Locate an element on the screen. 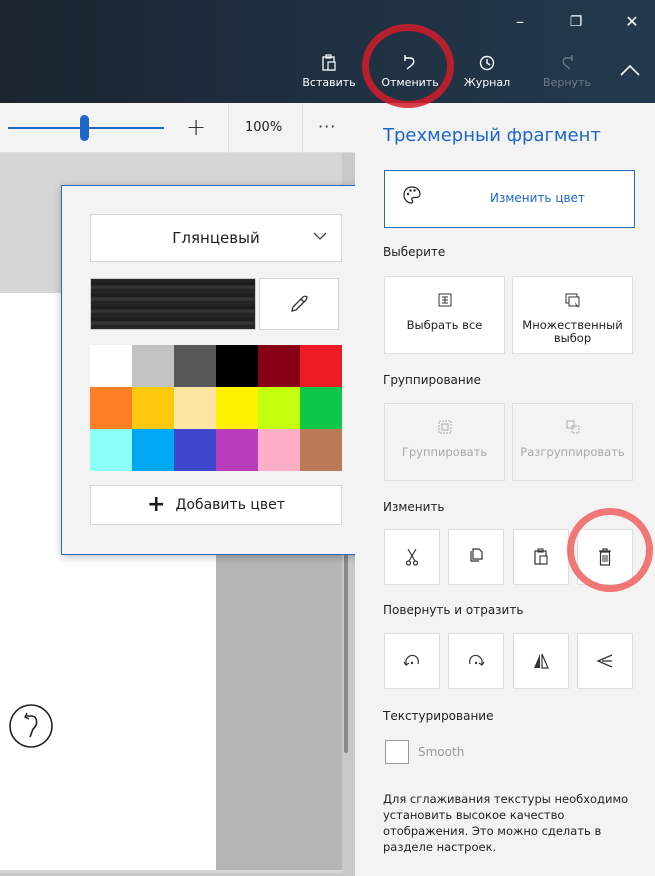 The width and height of the screenshot is (655, 876). redo-icon is located at coordinates (567, 63).